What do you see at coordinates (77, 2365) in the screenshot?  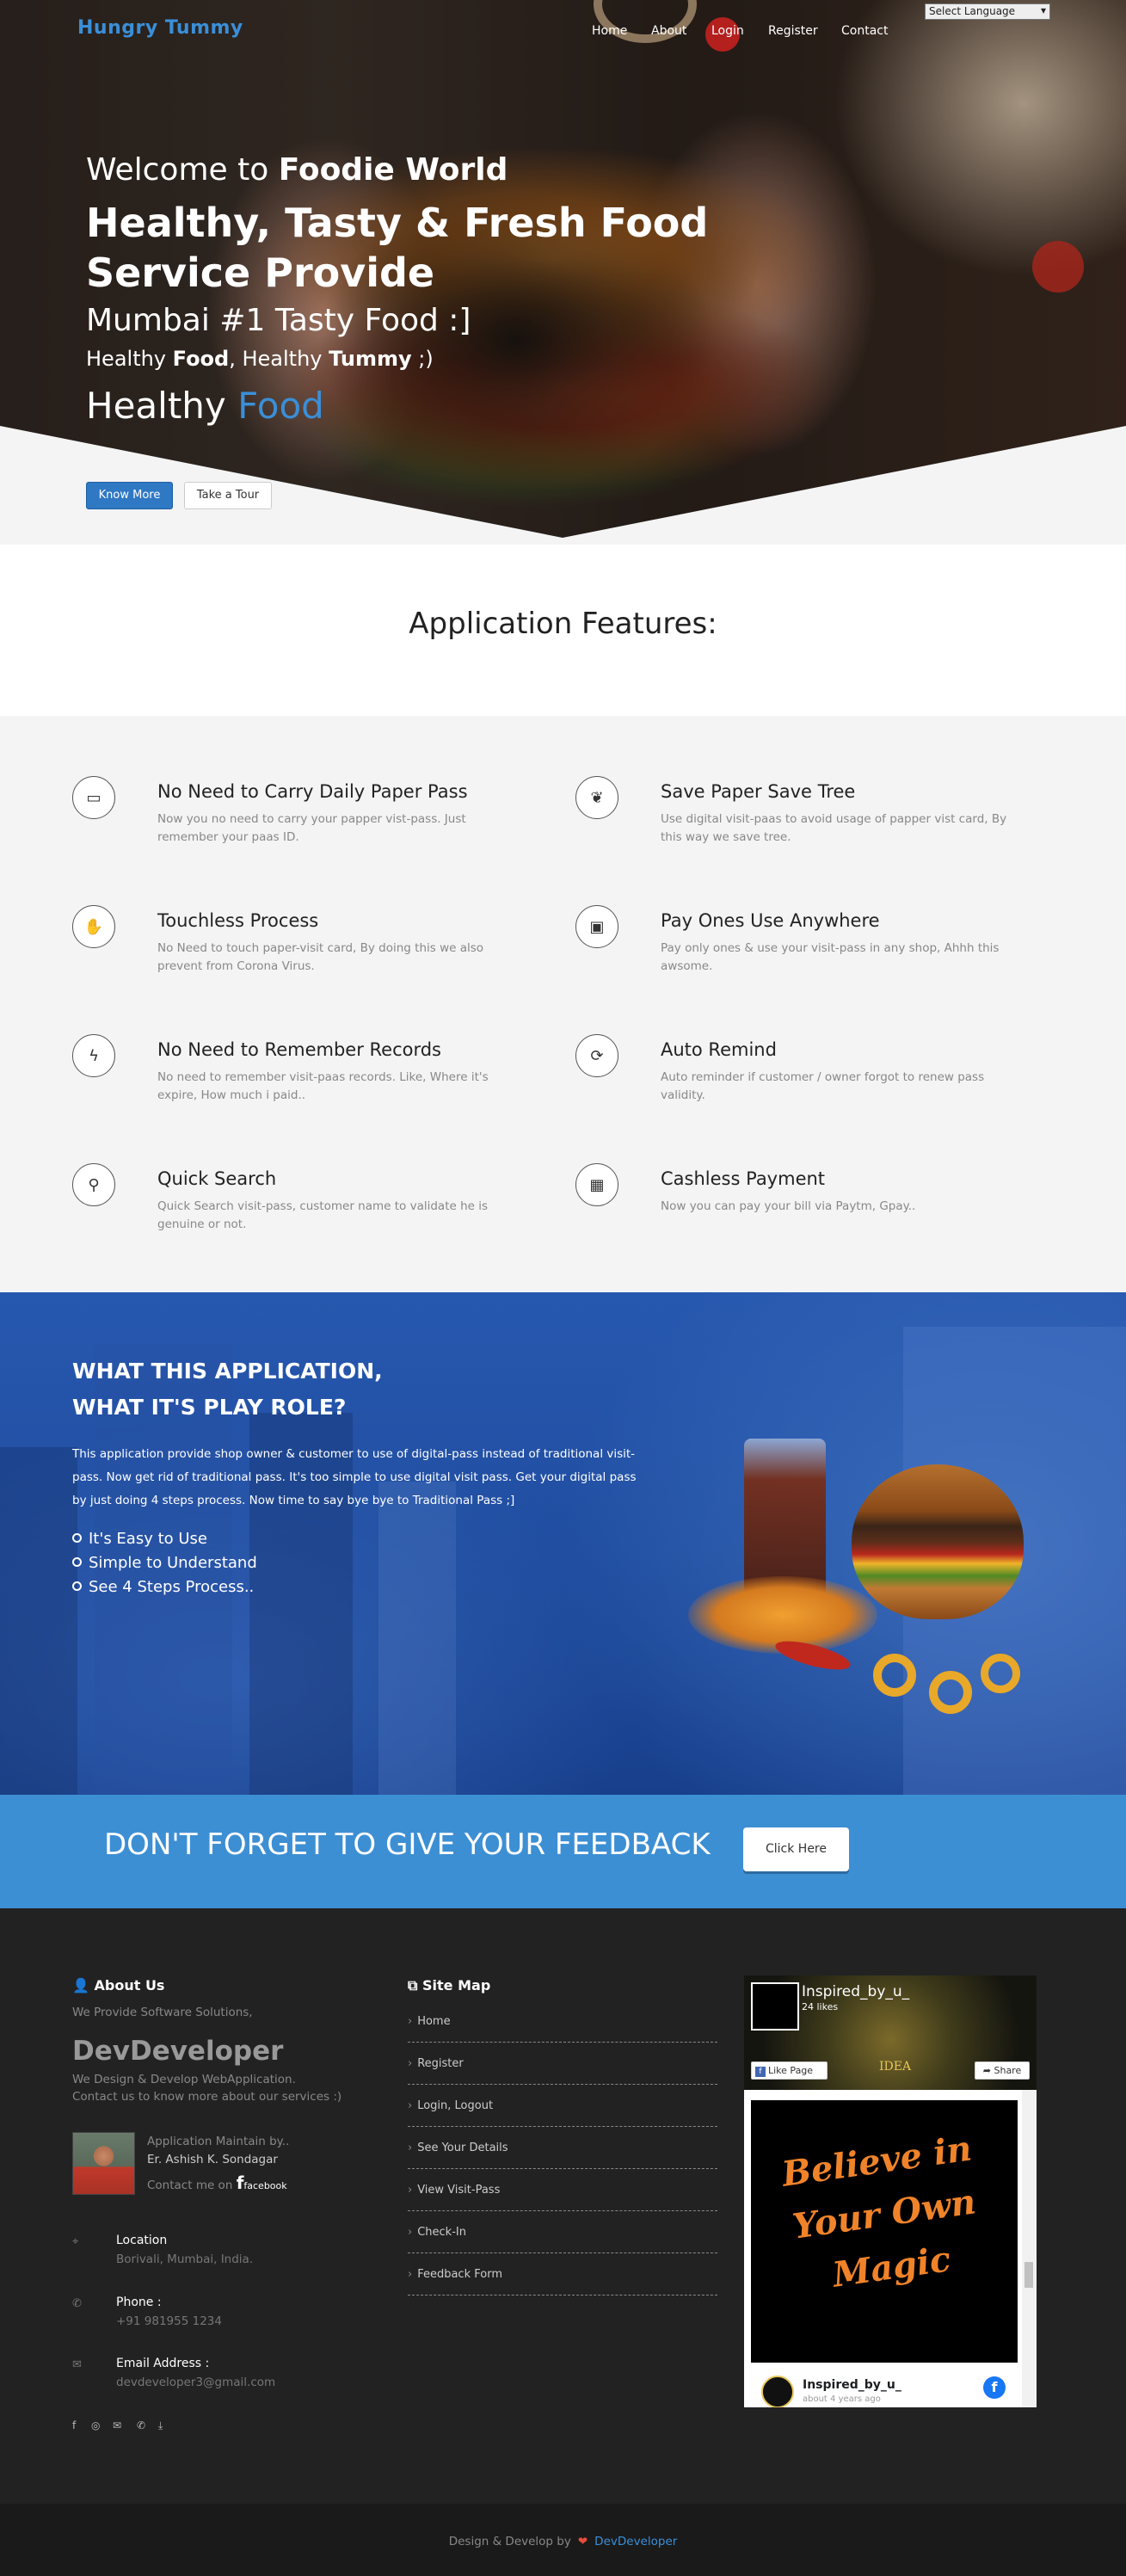 I see `email-icon: ✉` at bounding box center [77, 2365].